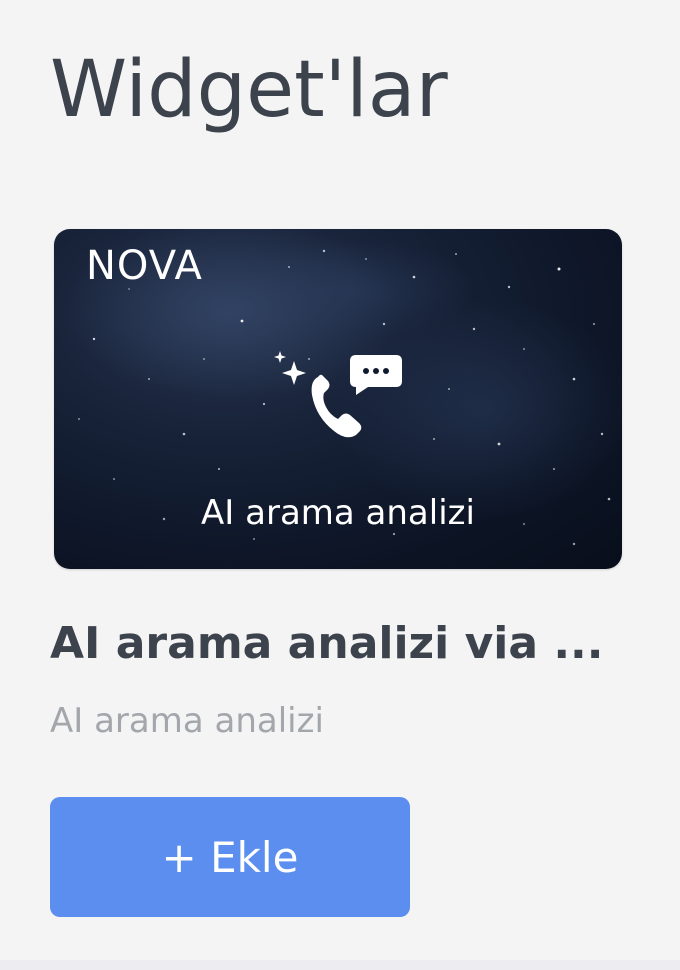 This screenshot has width=680, height=970. I want to click on add-widget-button: + Ekle, so click(230, 857).